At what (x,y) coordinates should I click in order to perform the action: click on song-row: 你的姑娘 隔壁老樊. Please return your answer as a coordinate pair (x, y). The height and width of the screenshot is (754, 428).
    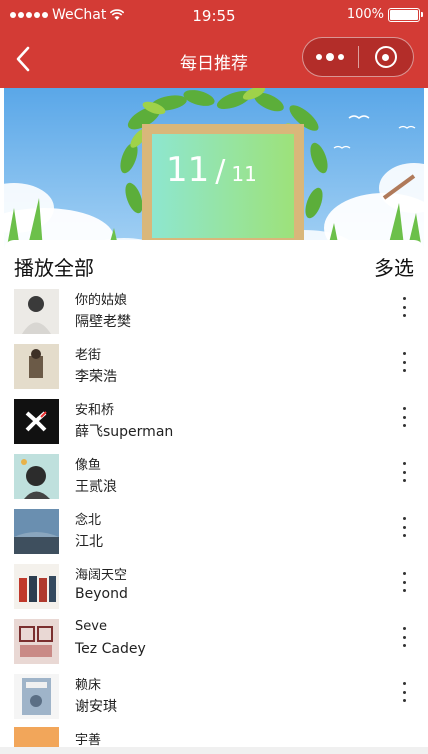
    Looking at the image, I should click on (214, 313).